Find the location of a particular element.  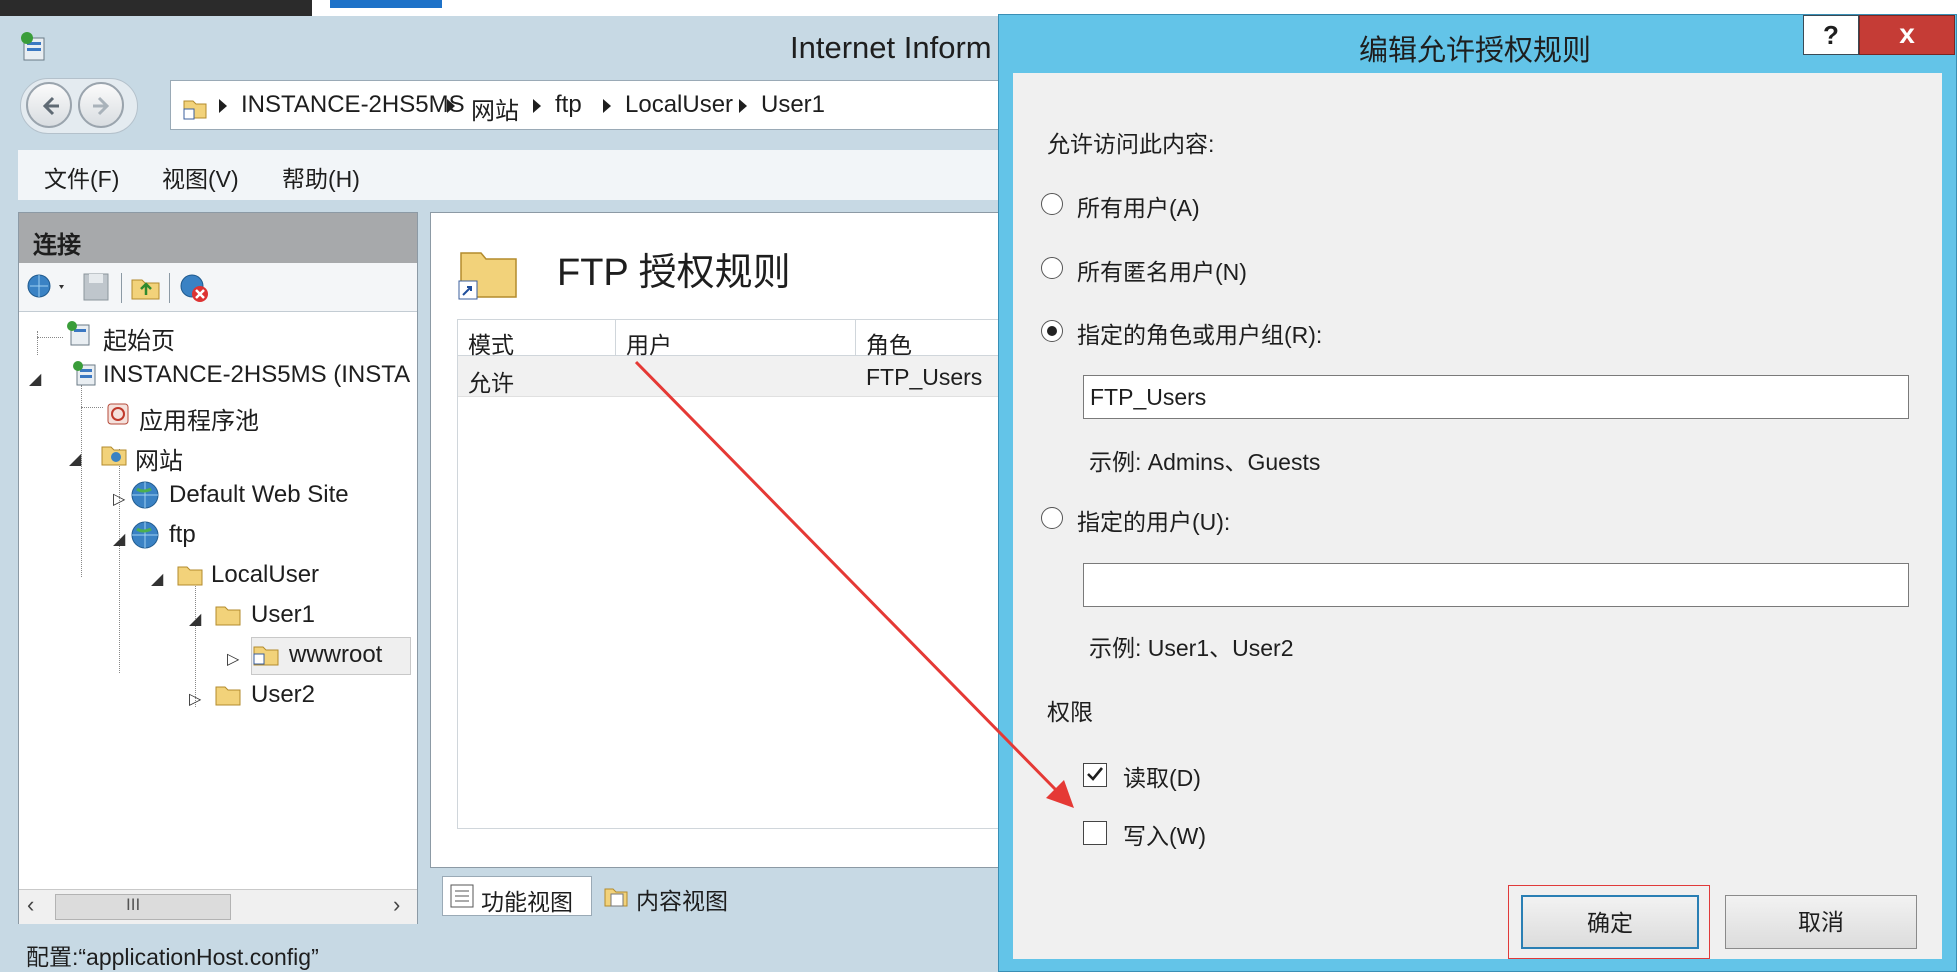

scroll-grip: III is located at coordinates (133, 904).